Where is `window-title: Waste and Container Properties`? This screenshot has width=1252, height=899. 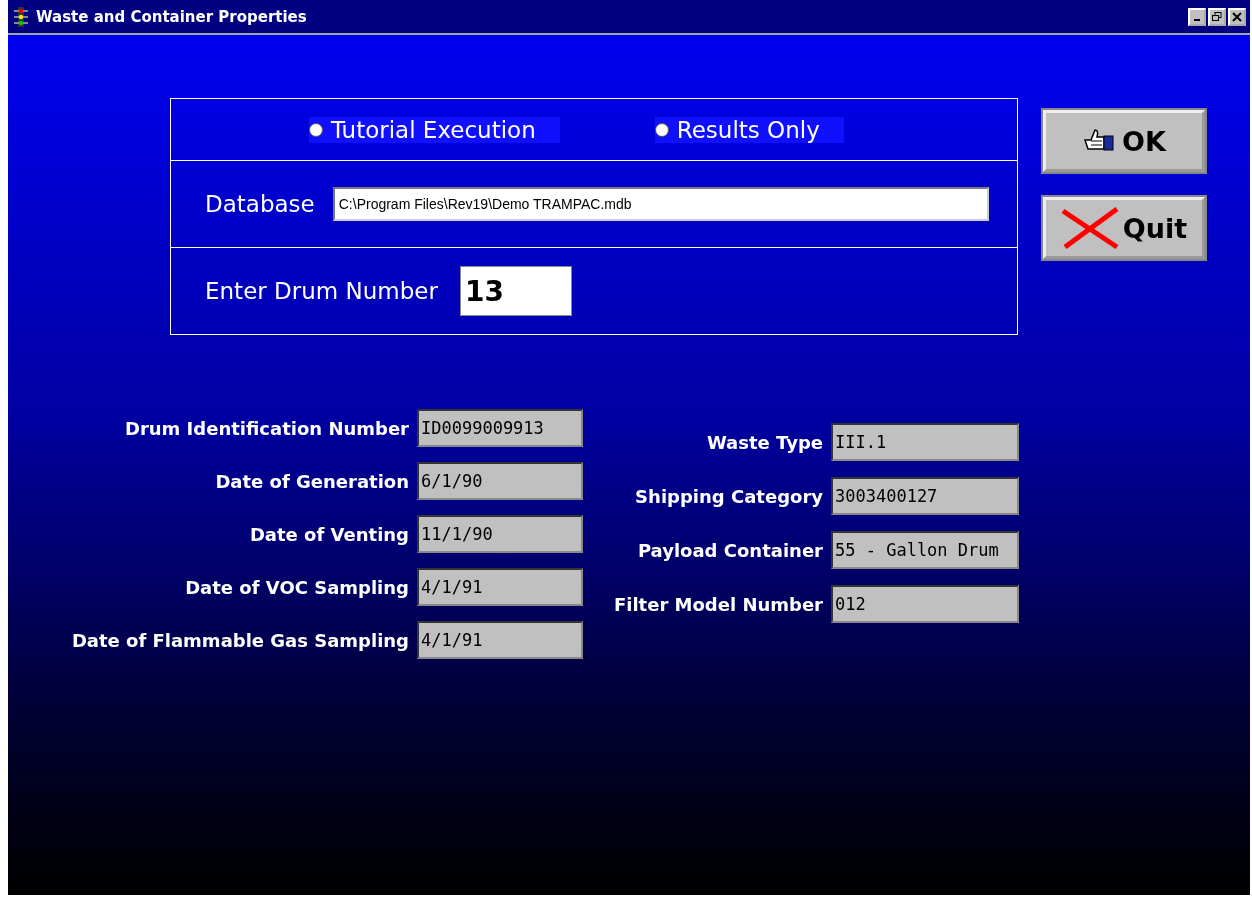
window-title: Waste and Container Properties is located at coordinates (172, 16).